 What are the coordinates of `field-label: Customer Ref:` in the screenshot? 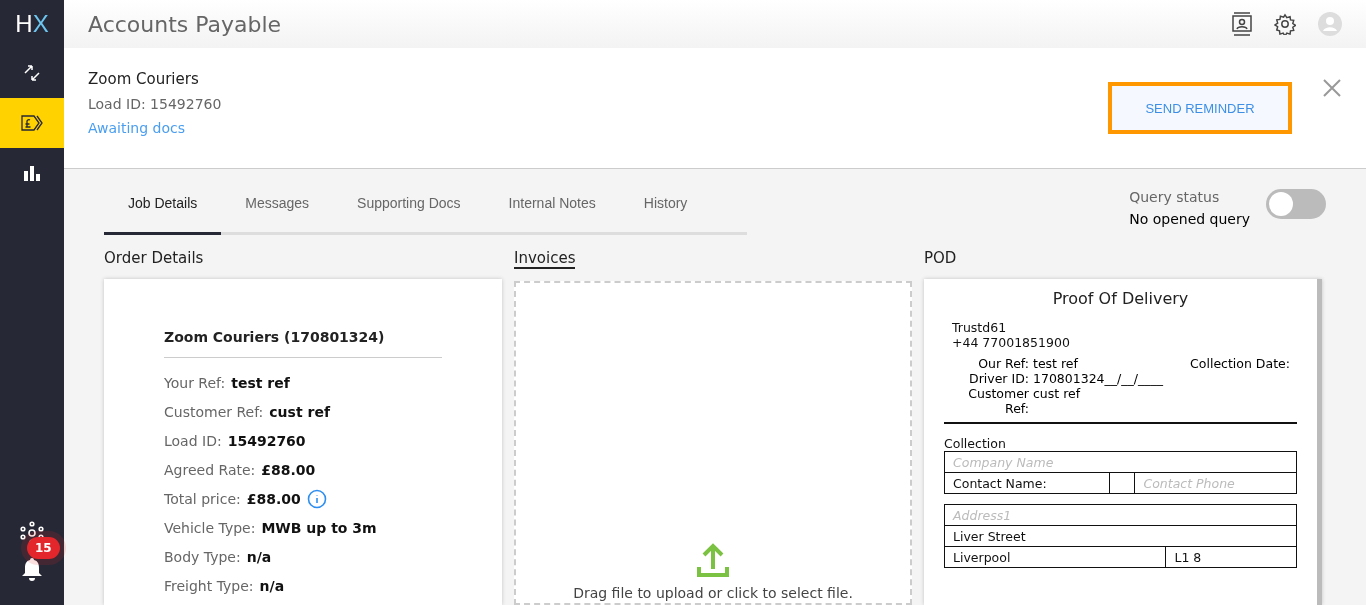 It's located at (214, 411).